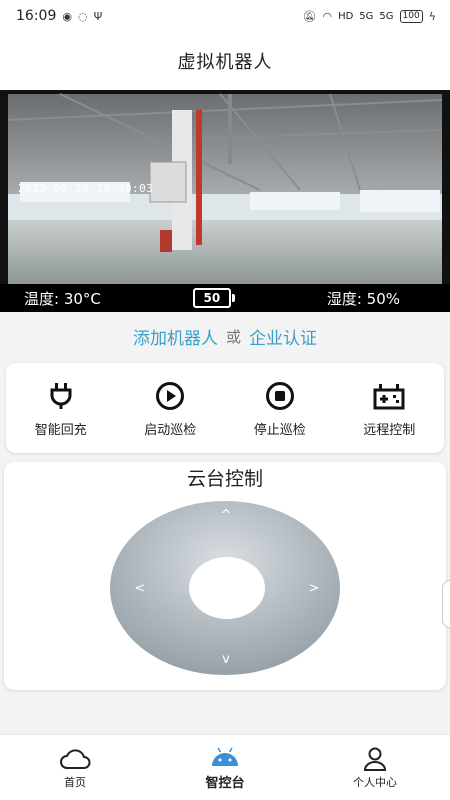 The height and width of the screenshot is (800, 450). I want to click on battery-tip, so click(233, 298).